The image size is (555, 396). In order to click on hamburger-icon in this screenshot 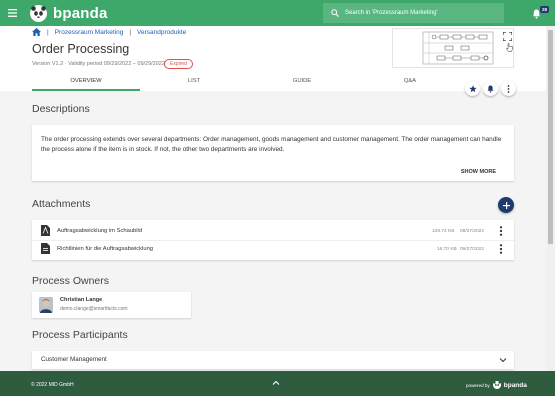, I will do `click(12, 13)`.